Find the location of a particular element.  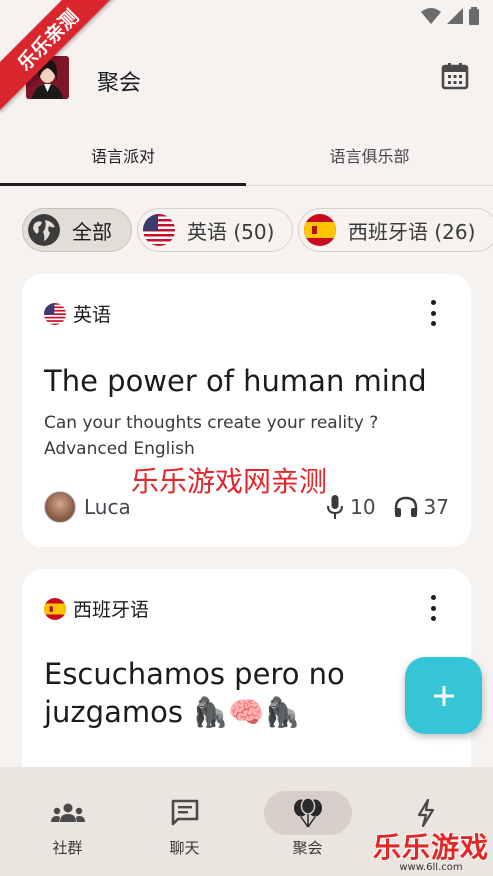

card-title: The power of human mind is located at coordinates (235, 381).